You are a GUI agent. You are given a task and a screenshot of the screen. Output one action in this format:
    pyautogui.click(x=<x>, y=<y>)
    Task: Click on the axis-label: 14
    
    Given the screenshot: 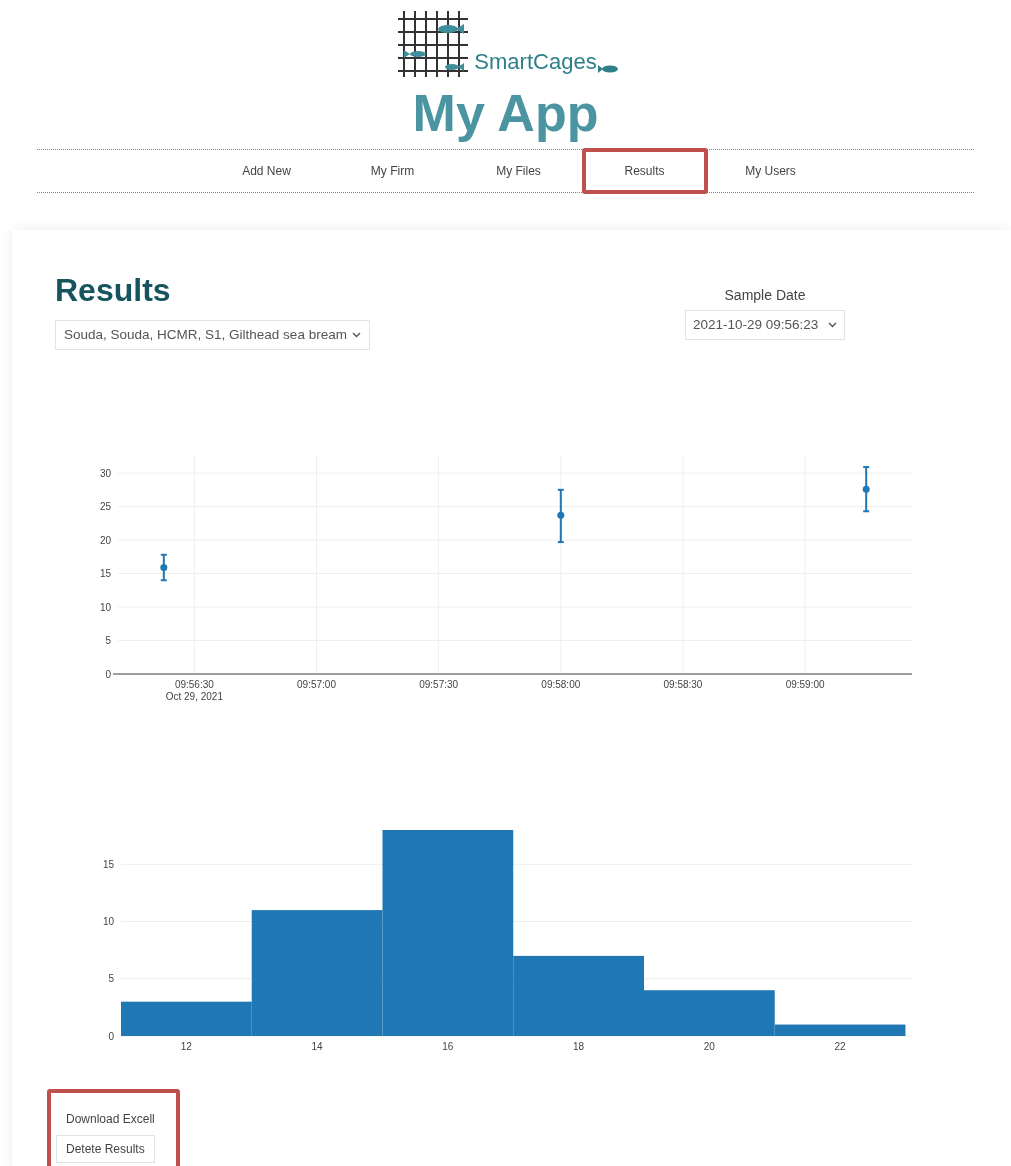 What is the action you would take?
    pyautogui.click(x=317, y=1046)
    